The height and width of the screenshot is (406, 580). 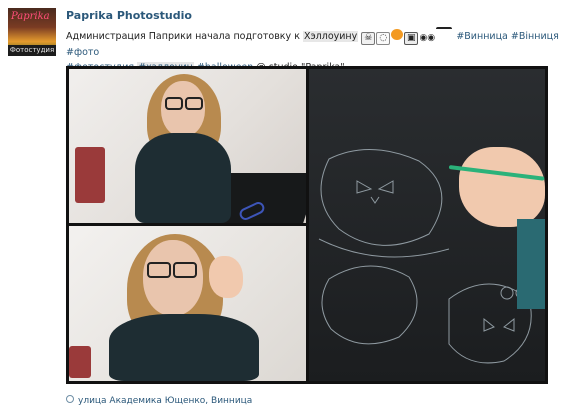 I want to click on eyes-icon: ◉◉, so click(x=427, y=38).